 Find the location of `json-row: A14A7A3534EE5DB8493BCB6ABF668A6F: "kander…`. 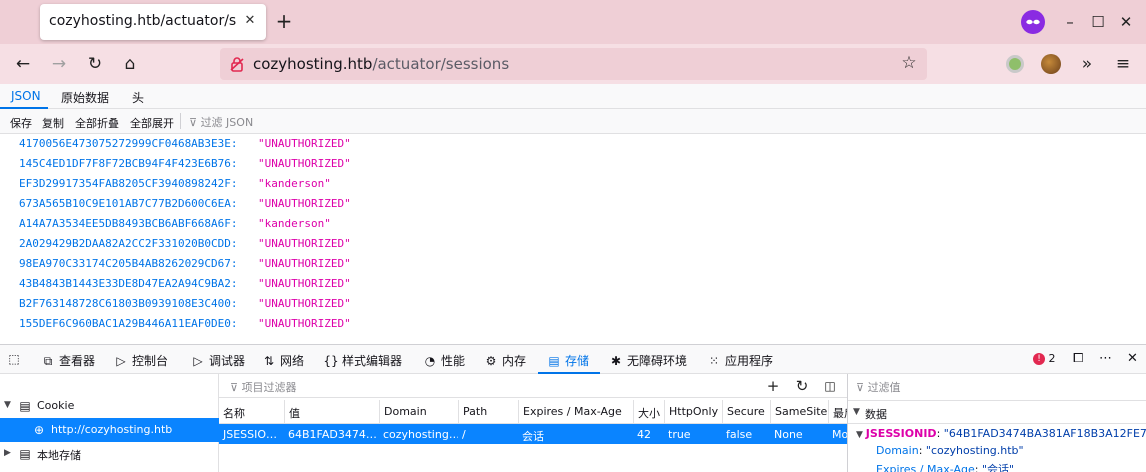

json-row: A14A7A3534EE5DB8493BCB6ABF668A6F: "kander… is located at coordinates (573, 224).